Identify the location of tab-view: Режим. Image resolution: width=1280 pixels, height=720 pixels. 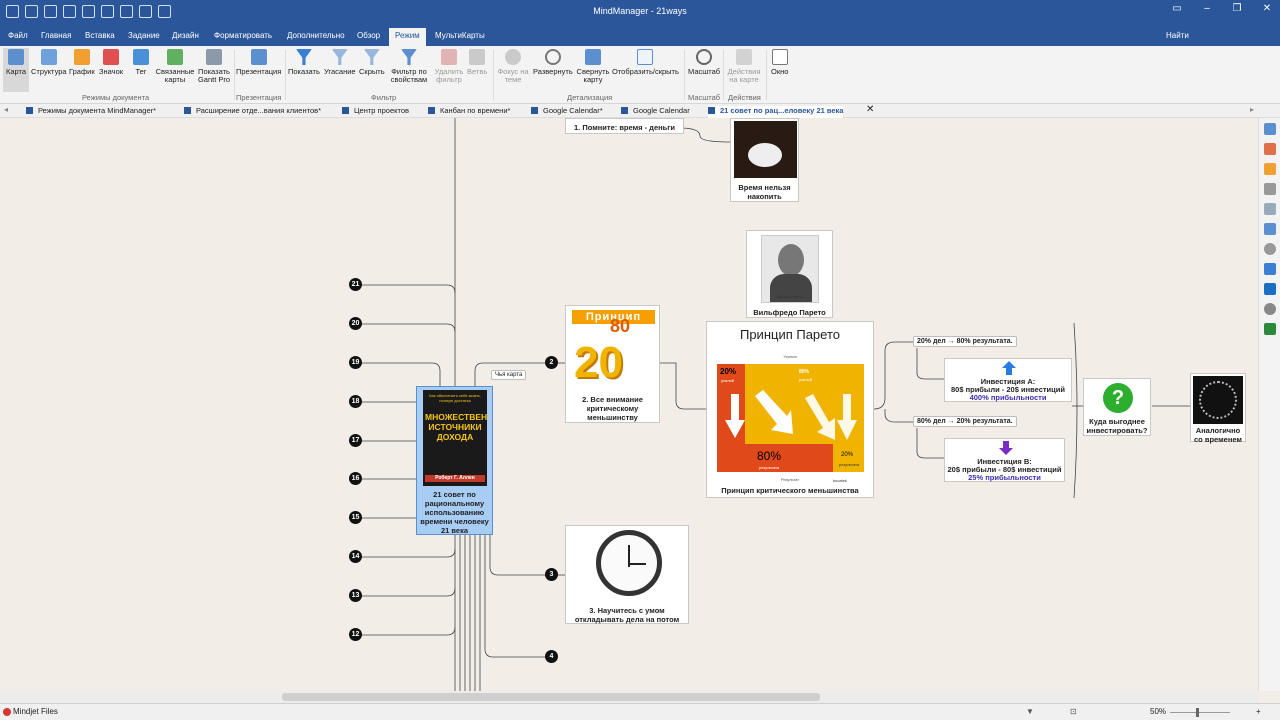
(407, 37).